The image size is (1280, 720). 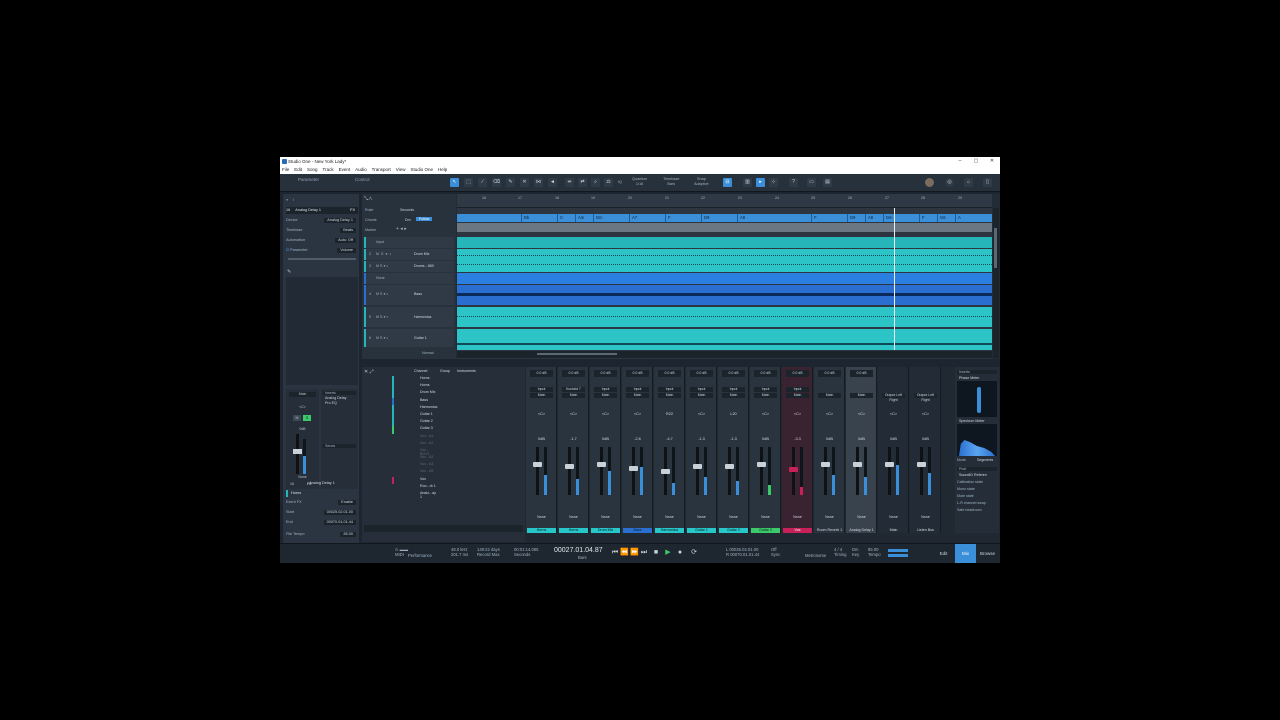 I want to click on channel-name: Horns, so click(x=573, y=530).